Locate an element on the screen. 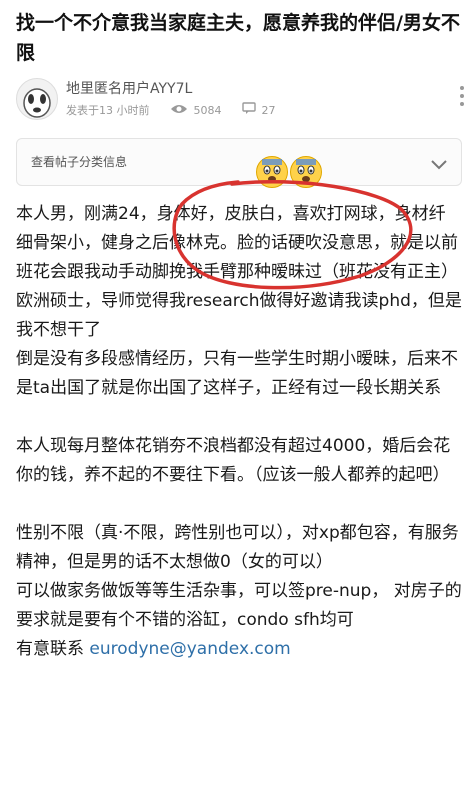 Image resolution: width=474 pixels, height=800 pixels. view-count: 5084 is located at coordinates (207, 110).